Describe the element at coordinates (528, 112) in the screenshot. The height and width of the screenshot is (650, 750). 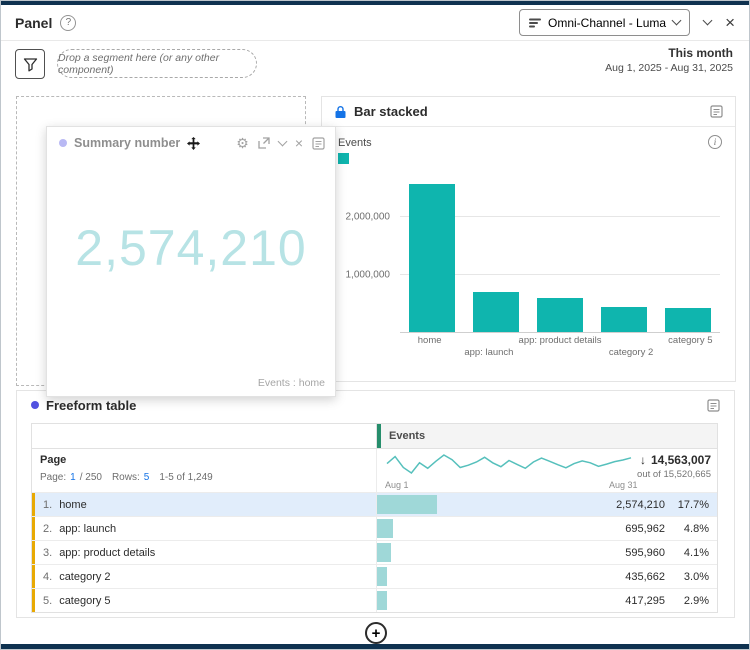
I see `bar-stacked-header: Bar stacked` at that location.